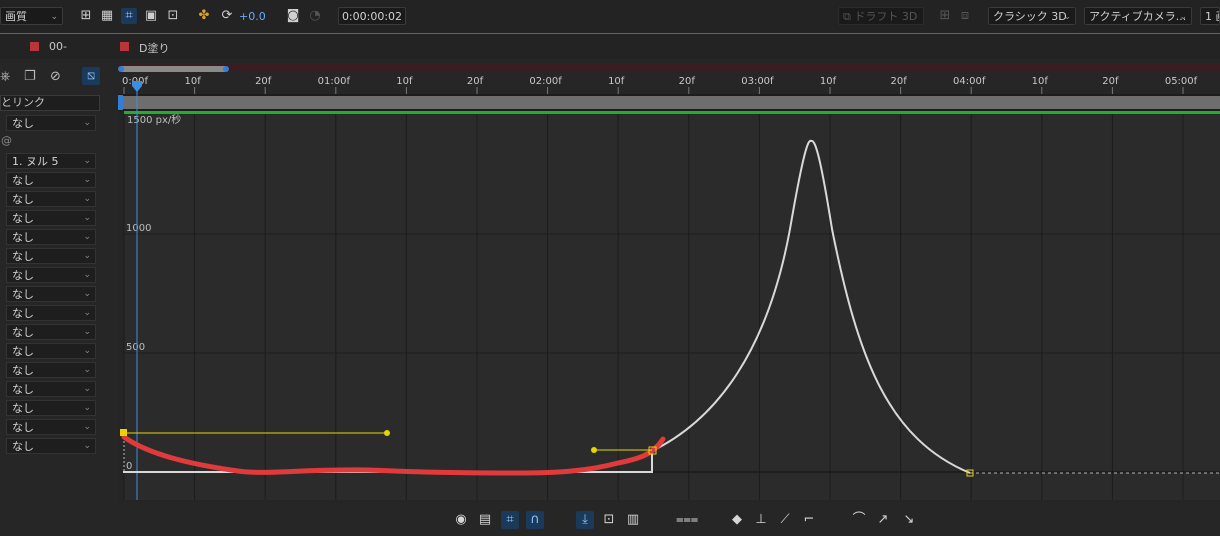 This screenshot has width=1220, height=536. I want to click on show-properties-icon: ◉, so click(461, 520).